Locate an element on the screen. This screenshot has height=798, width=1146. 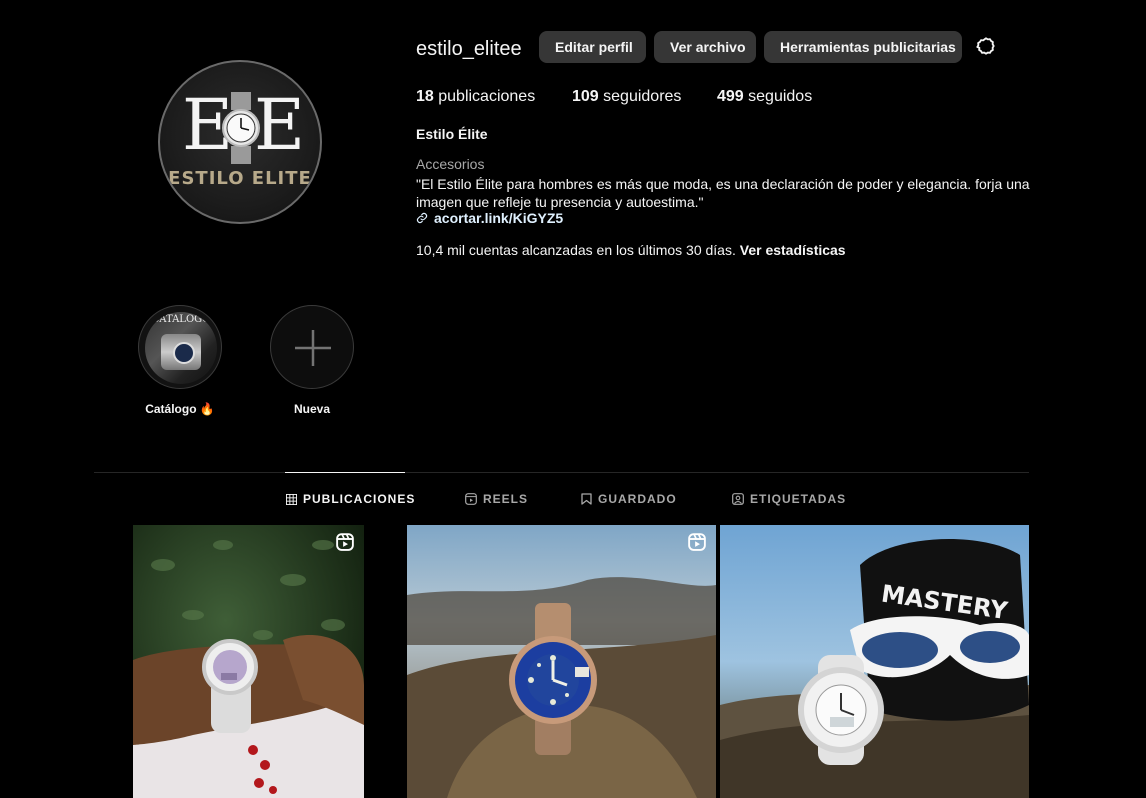
tab-reels: REELS is located at coordinates (496, 499).